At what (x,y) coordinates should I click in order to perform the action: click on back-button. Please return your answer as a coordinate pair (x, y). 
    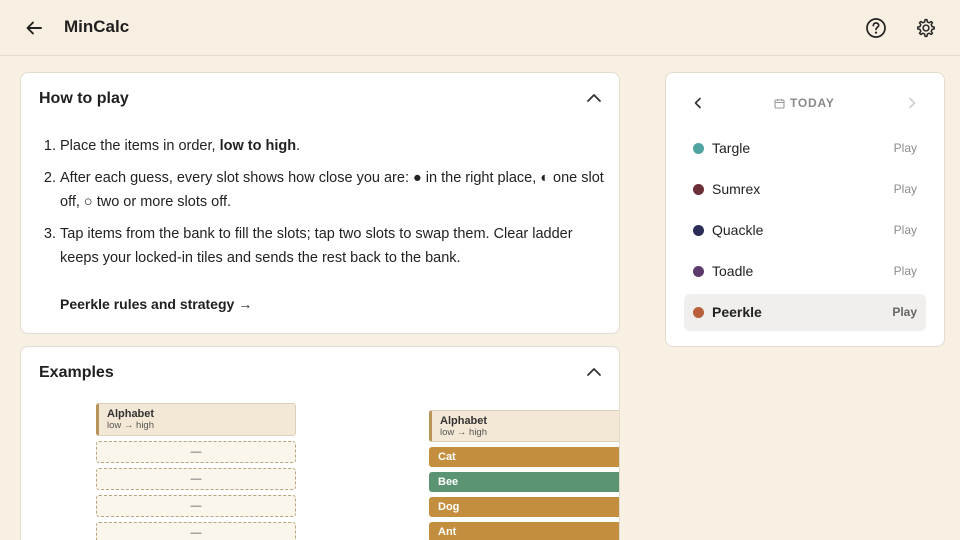
    Looking at the image, I should click on (34, 28).